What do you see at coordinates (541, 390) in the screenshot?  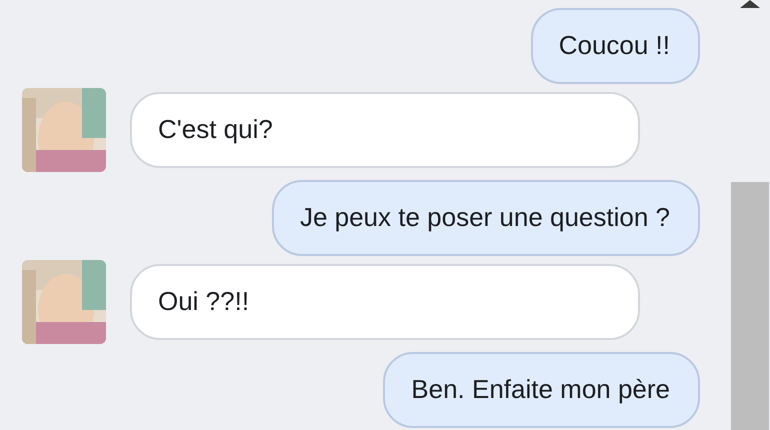 I see `sent-message: Ben. Enfaite mon père` at bounding box center [541, 390].